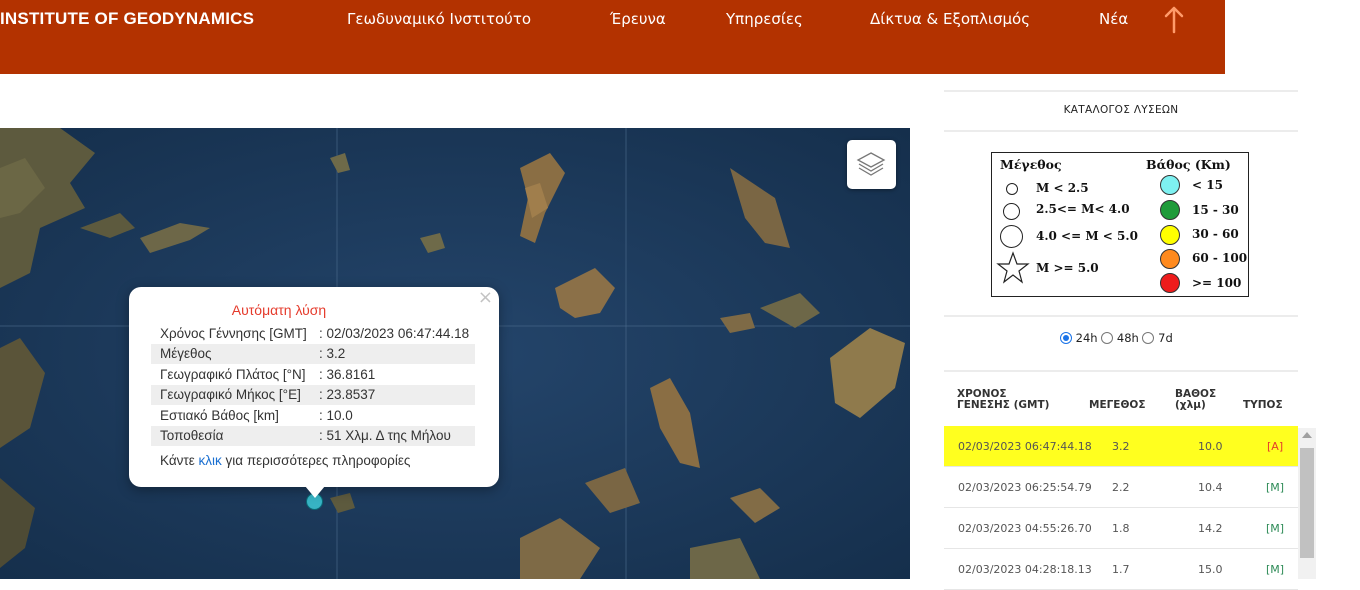  What do you see at coordinates (1121, 528) in the screenshot?
I see `event-row: 02/03/2023 04:55:26.70 1.8 14.2 [M]` at bounding box center [1121, 528].